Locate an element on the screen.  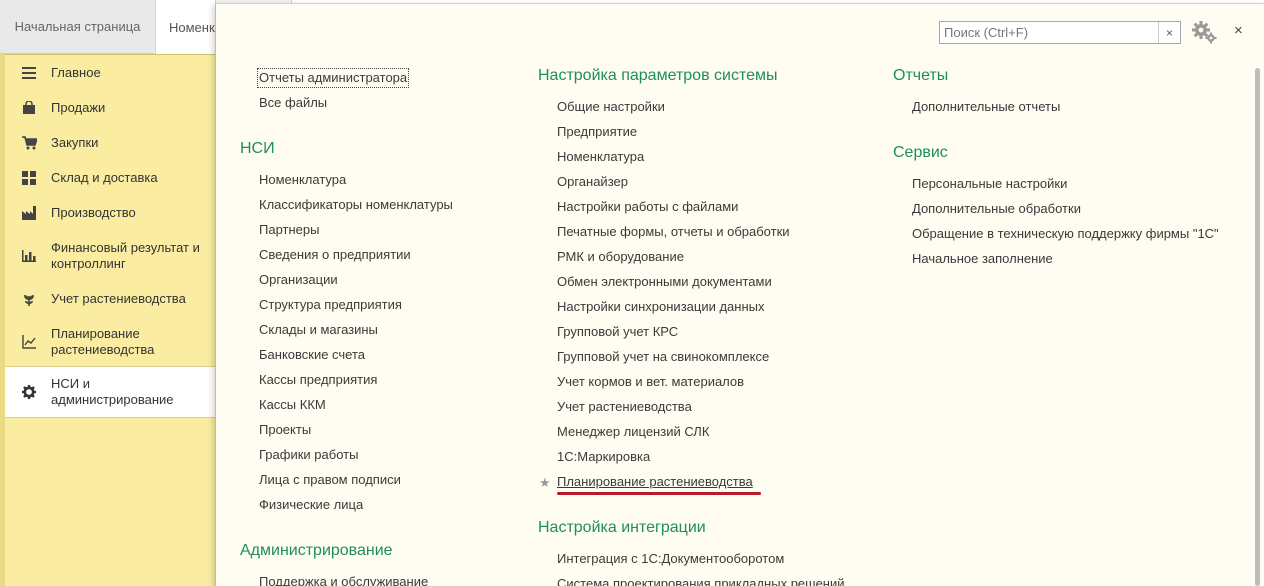
sidebar-item-crop-planning: Планирование растениеводства is located at coordinates (110, 342).